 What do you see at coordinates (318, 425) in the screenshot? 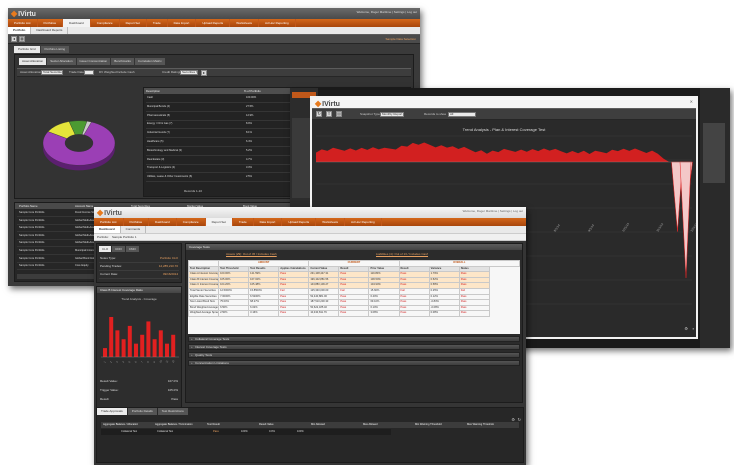
I see `restriction-header-cell: Min Allowed` at bounding box center [318, 425].